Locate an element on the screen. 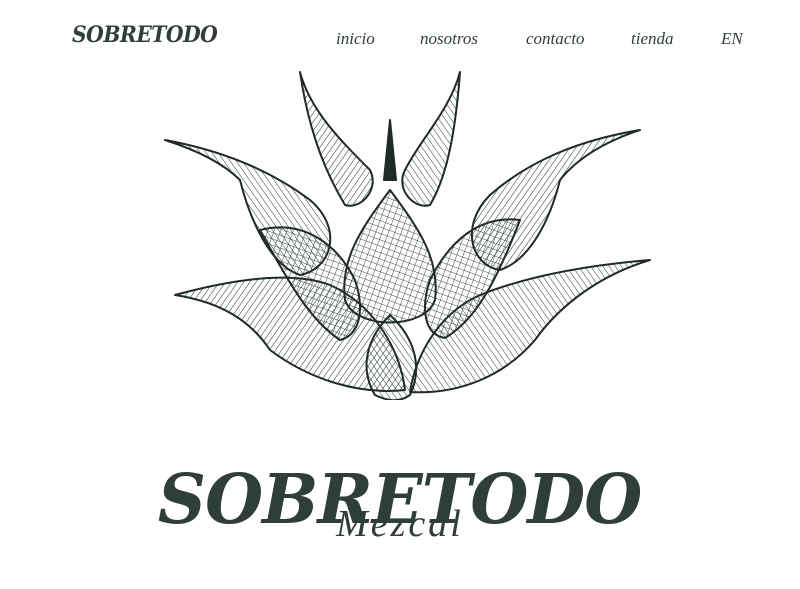 Image resolution: width=800 pixels, height=589 pixels. hero-subtitle: Mezcal is located at coordinates (400, 524).